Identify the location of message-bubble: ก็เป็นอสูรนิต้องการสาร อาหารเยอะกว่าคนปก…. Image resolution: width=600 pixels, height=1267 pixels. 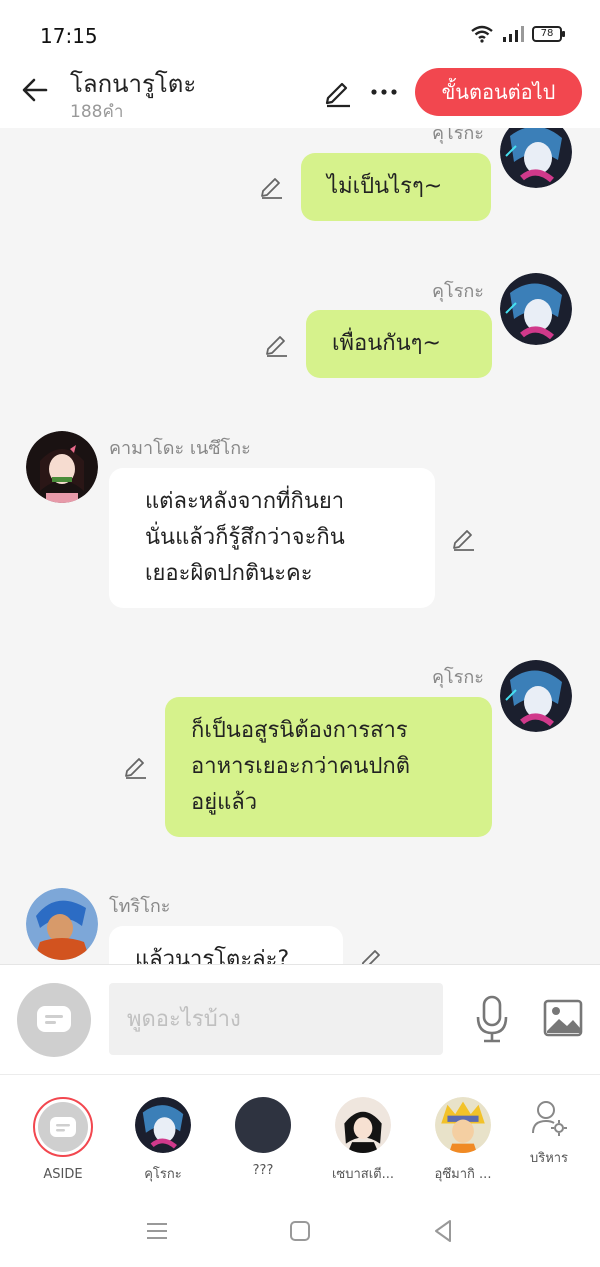
(328, 767).